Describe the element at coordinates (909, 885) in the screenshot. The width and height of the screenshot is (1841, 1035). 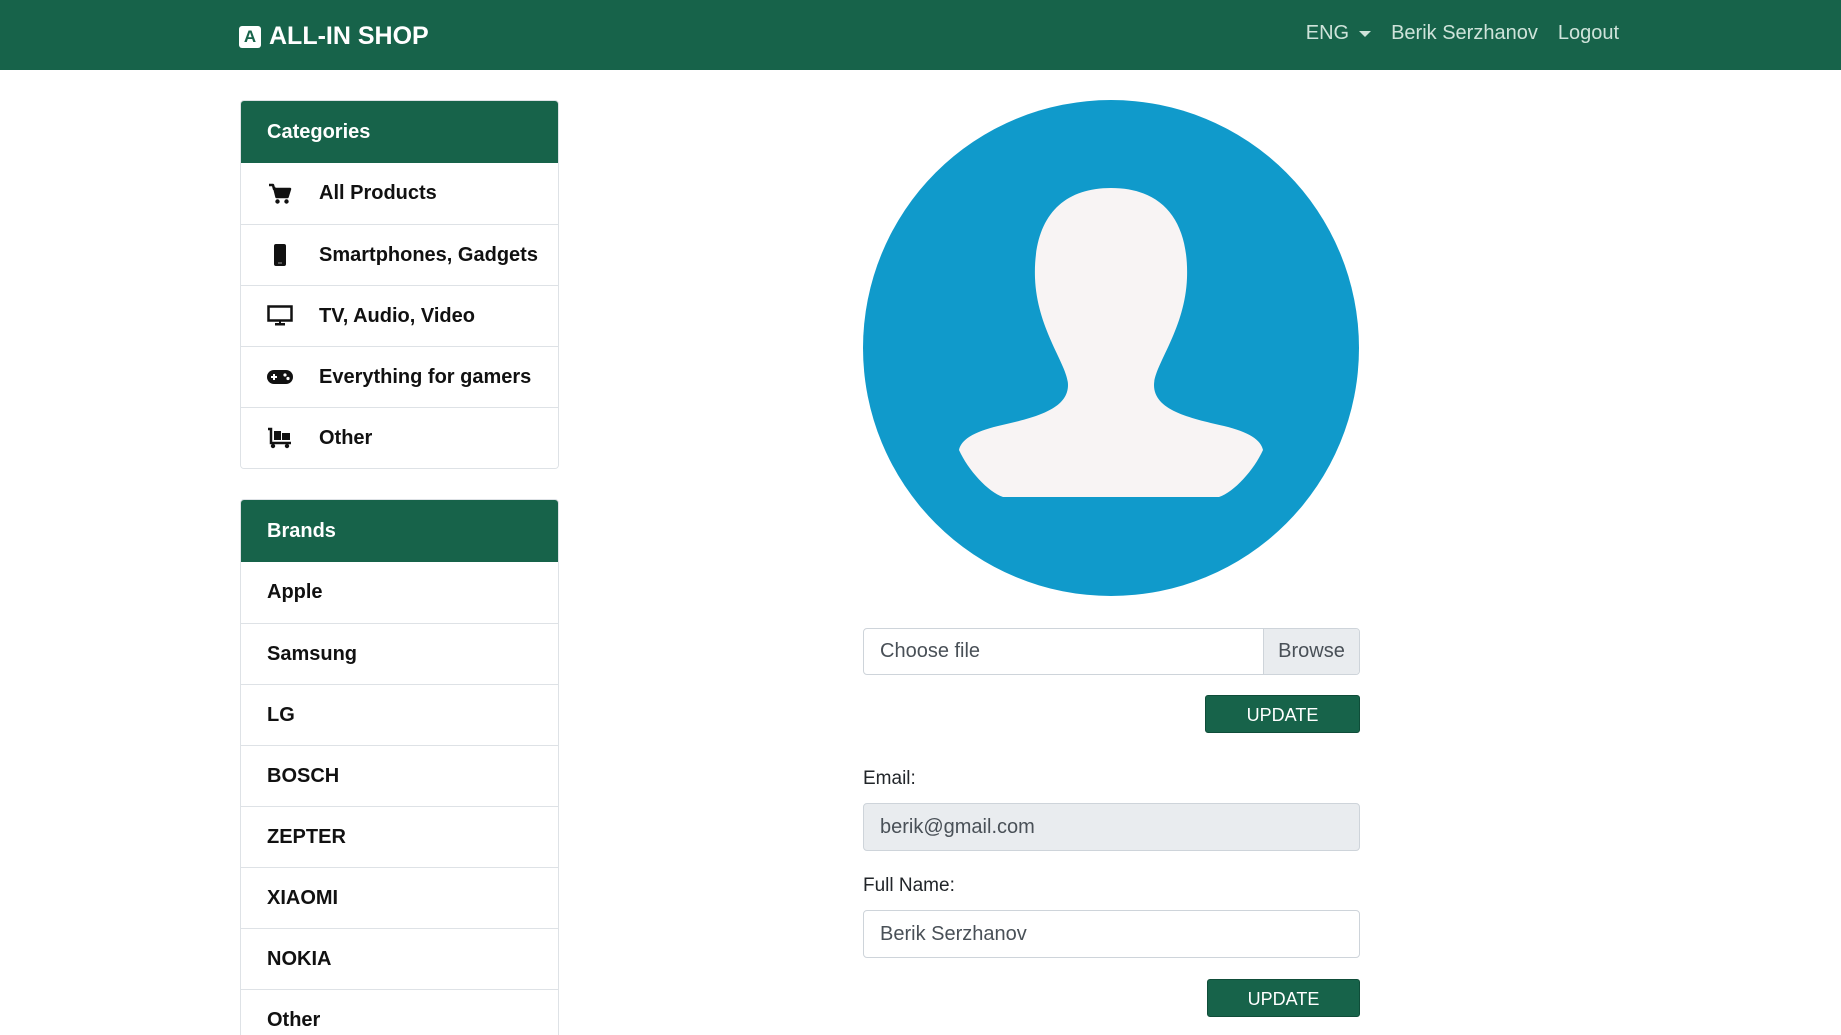
I see `full-name-label: Full Name:` at that location.